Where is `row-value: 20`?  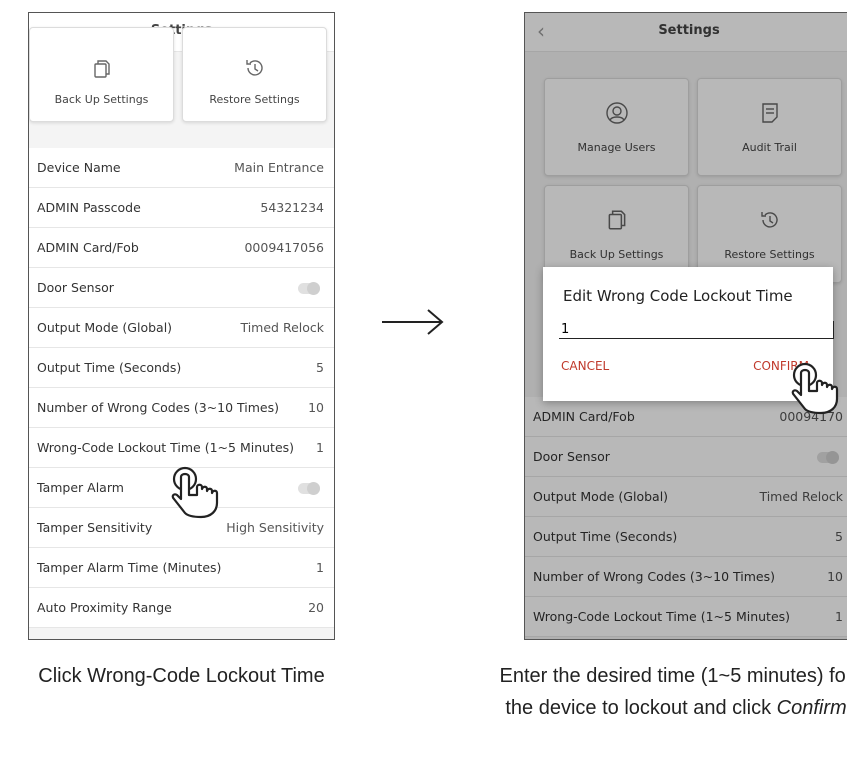 row-value: 20 is located at coordinates (316, 607).